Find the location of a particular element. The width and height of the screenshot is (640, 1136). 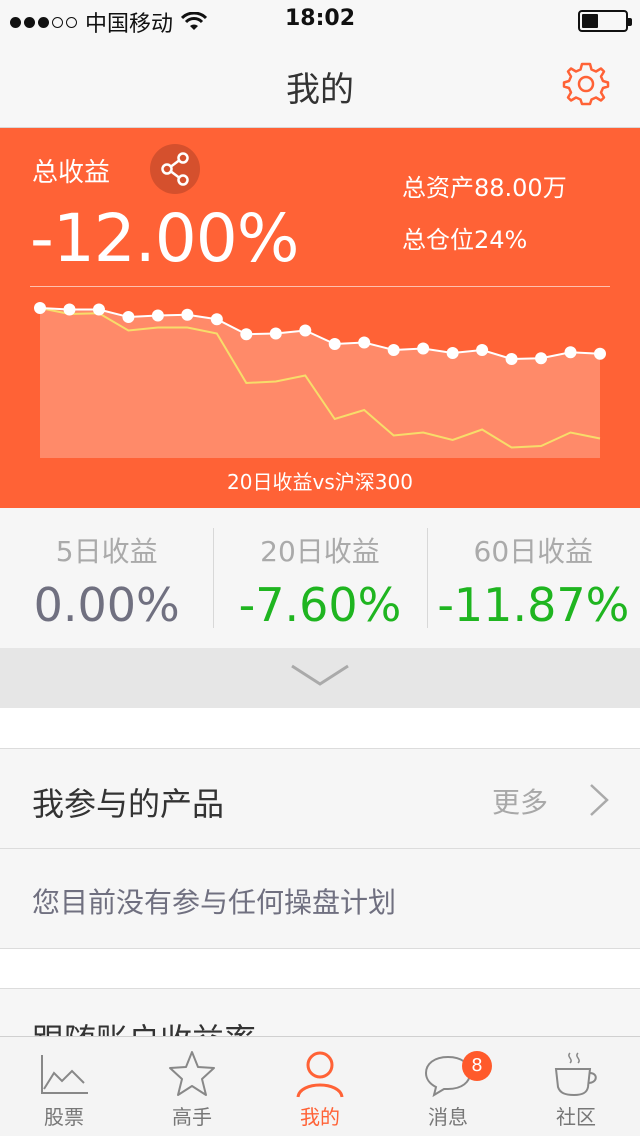

tab-label: 高手 is located at coordinates (192, 1117).